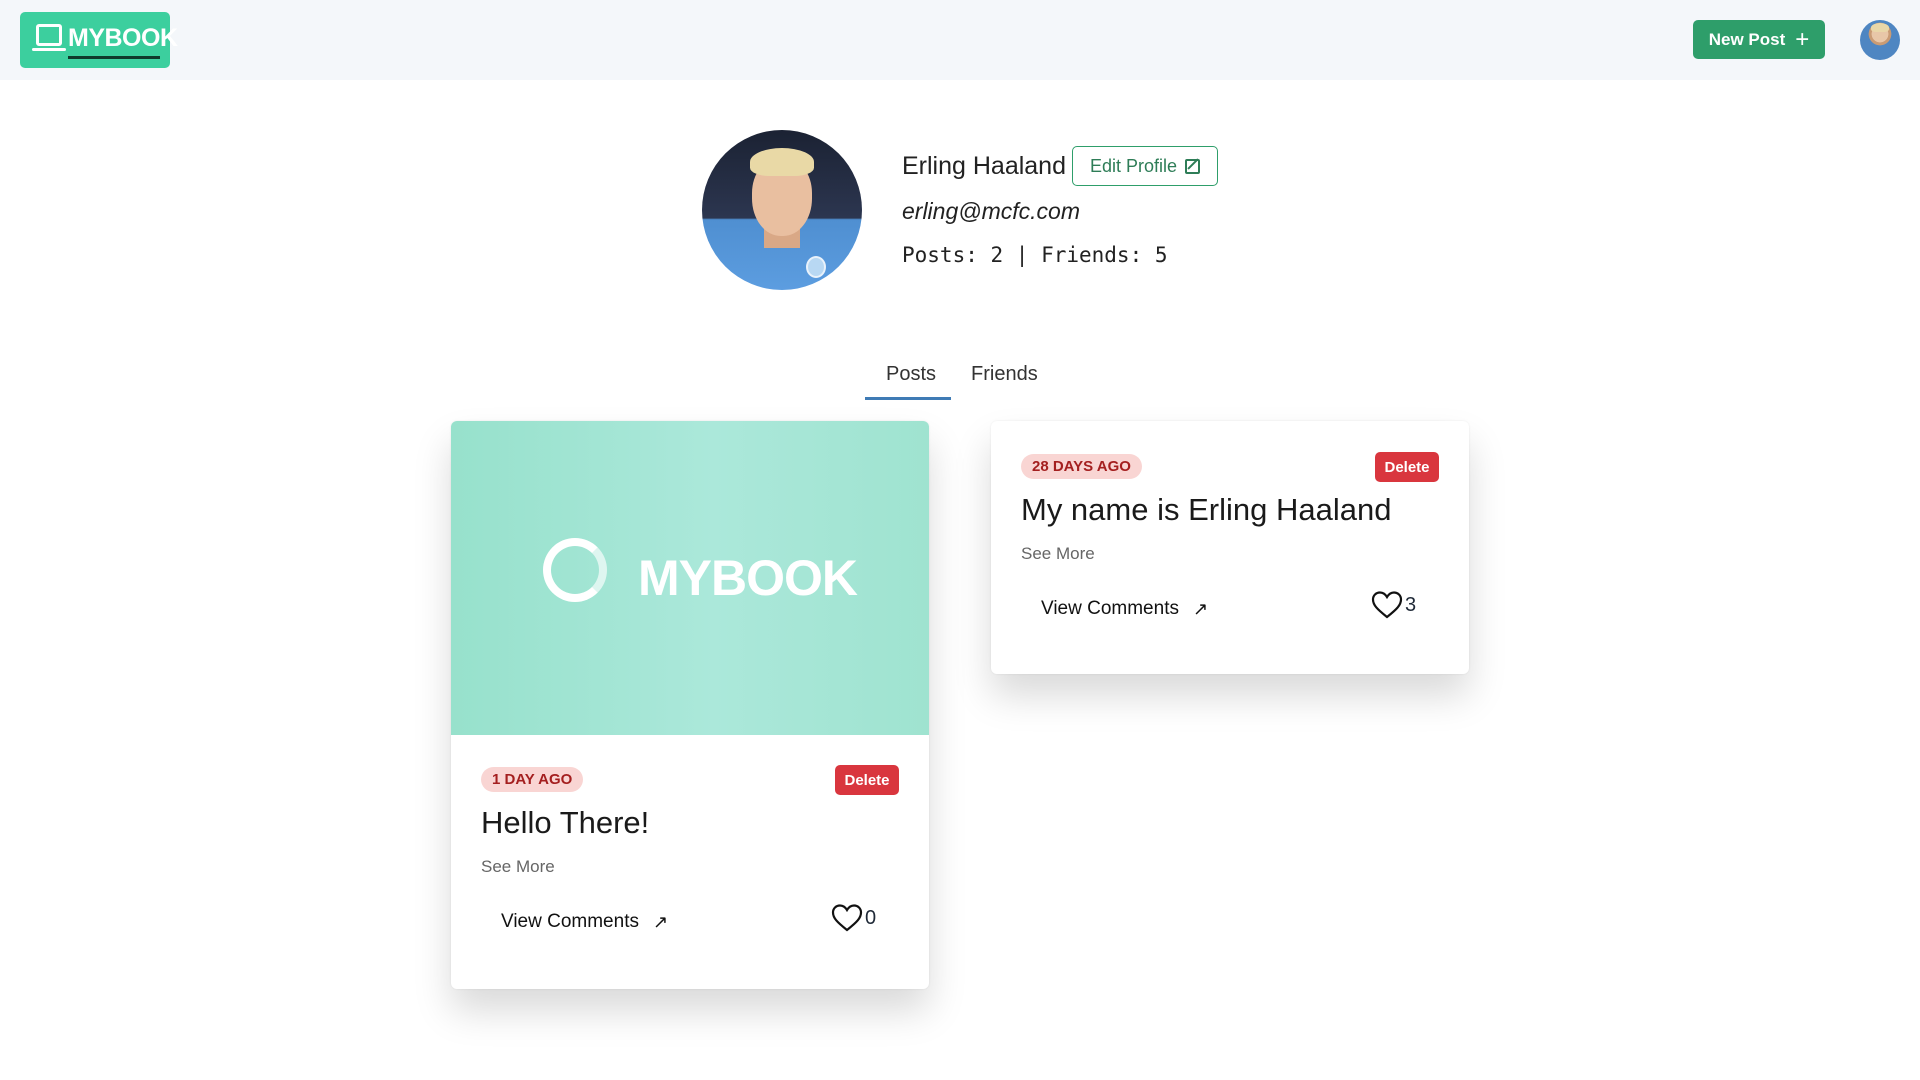  I want to click on like-count: 3, so click(1411, 604).